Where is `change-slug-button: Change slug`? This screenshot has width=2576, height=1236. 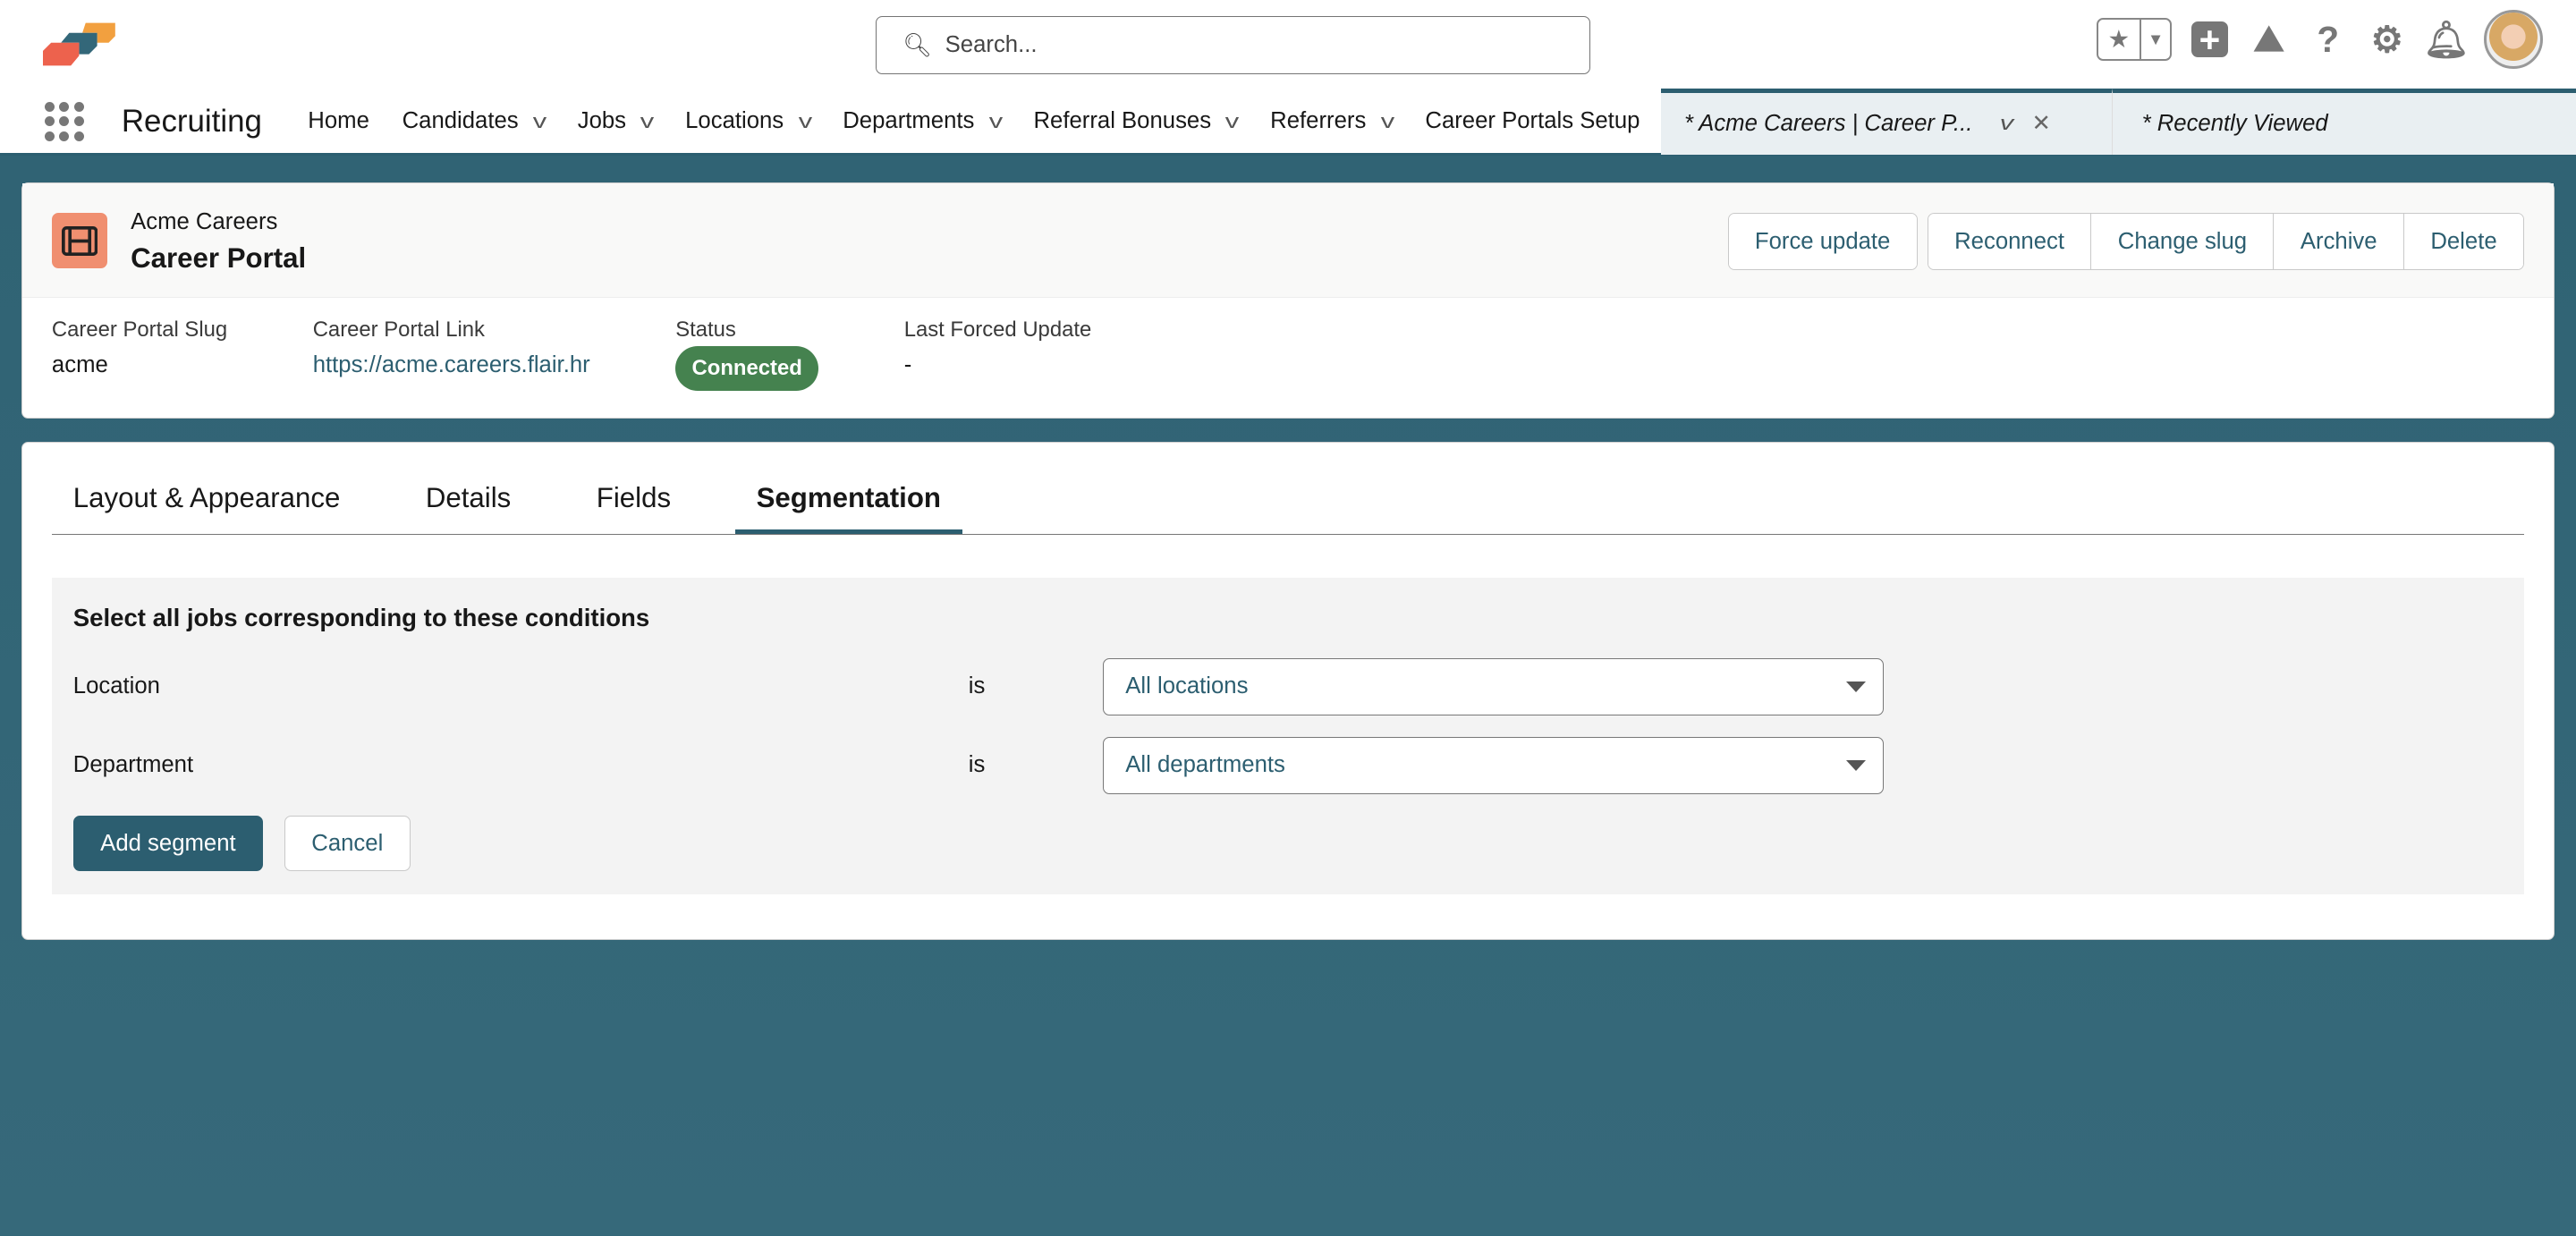 change-slug-button: Change slug is located at coordinates (2182, 241).